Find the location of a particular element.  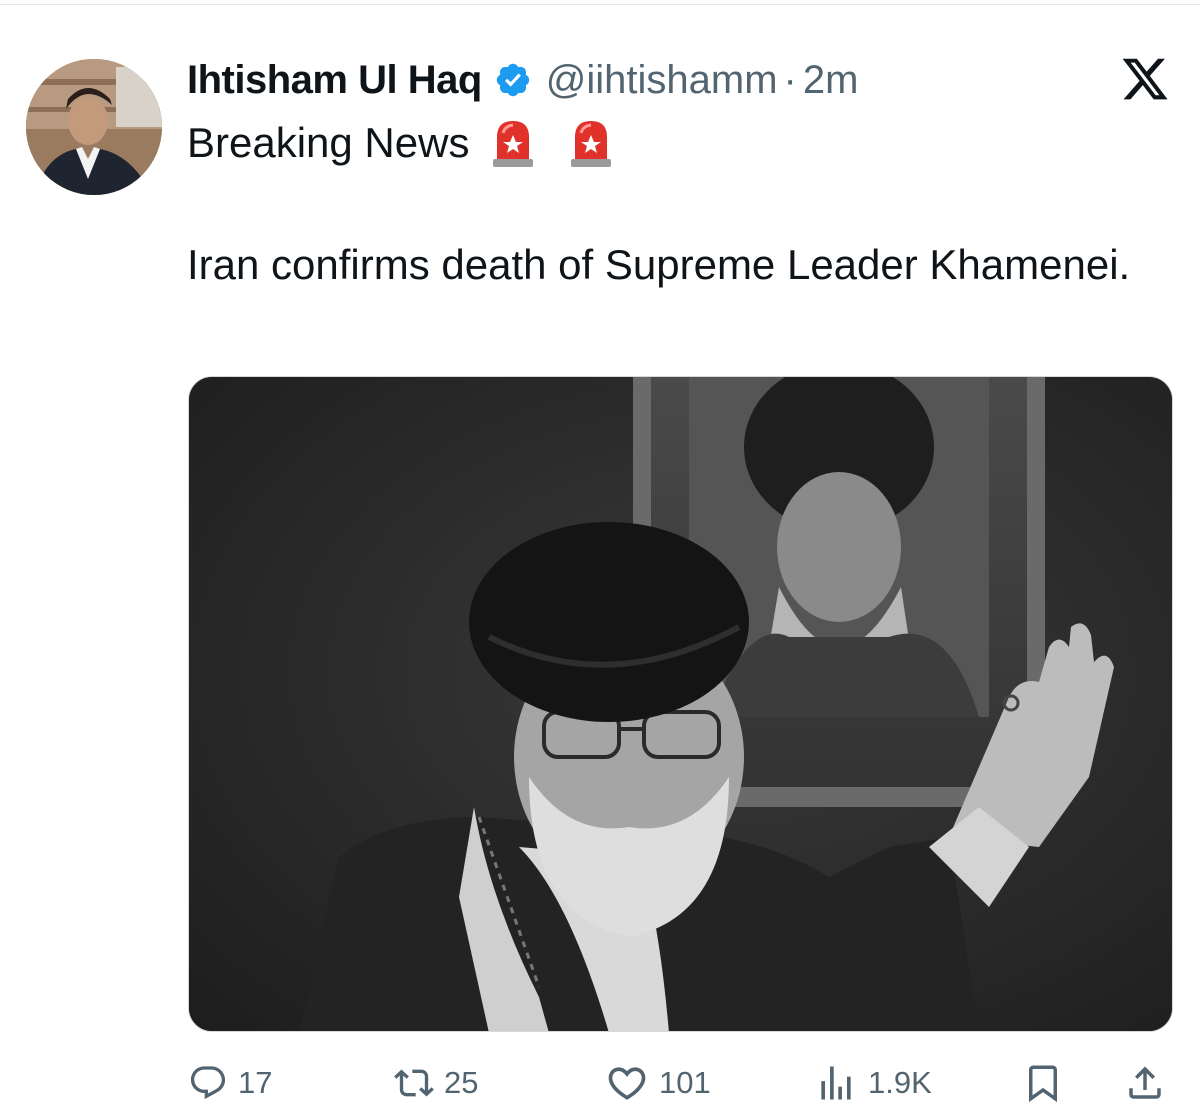

bookmark-icon is located at coordinates (1043, 1084).